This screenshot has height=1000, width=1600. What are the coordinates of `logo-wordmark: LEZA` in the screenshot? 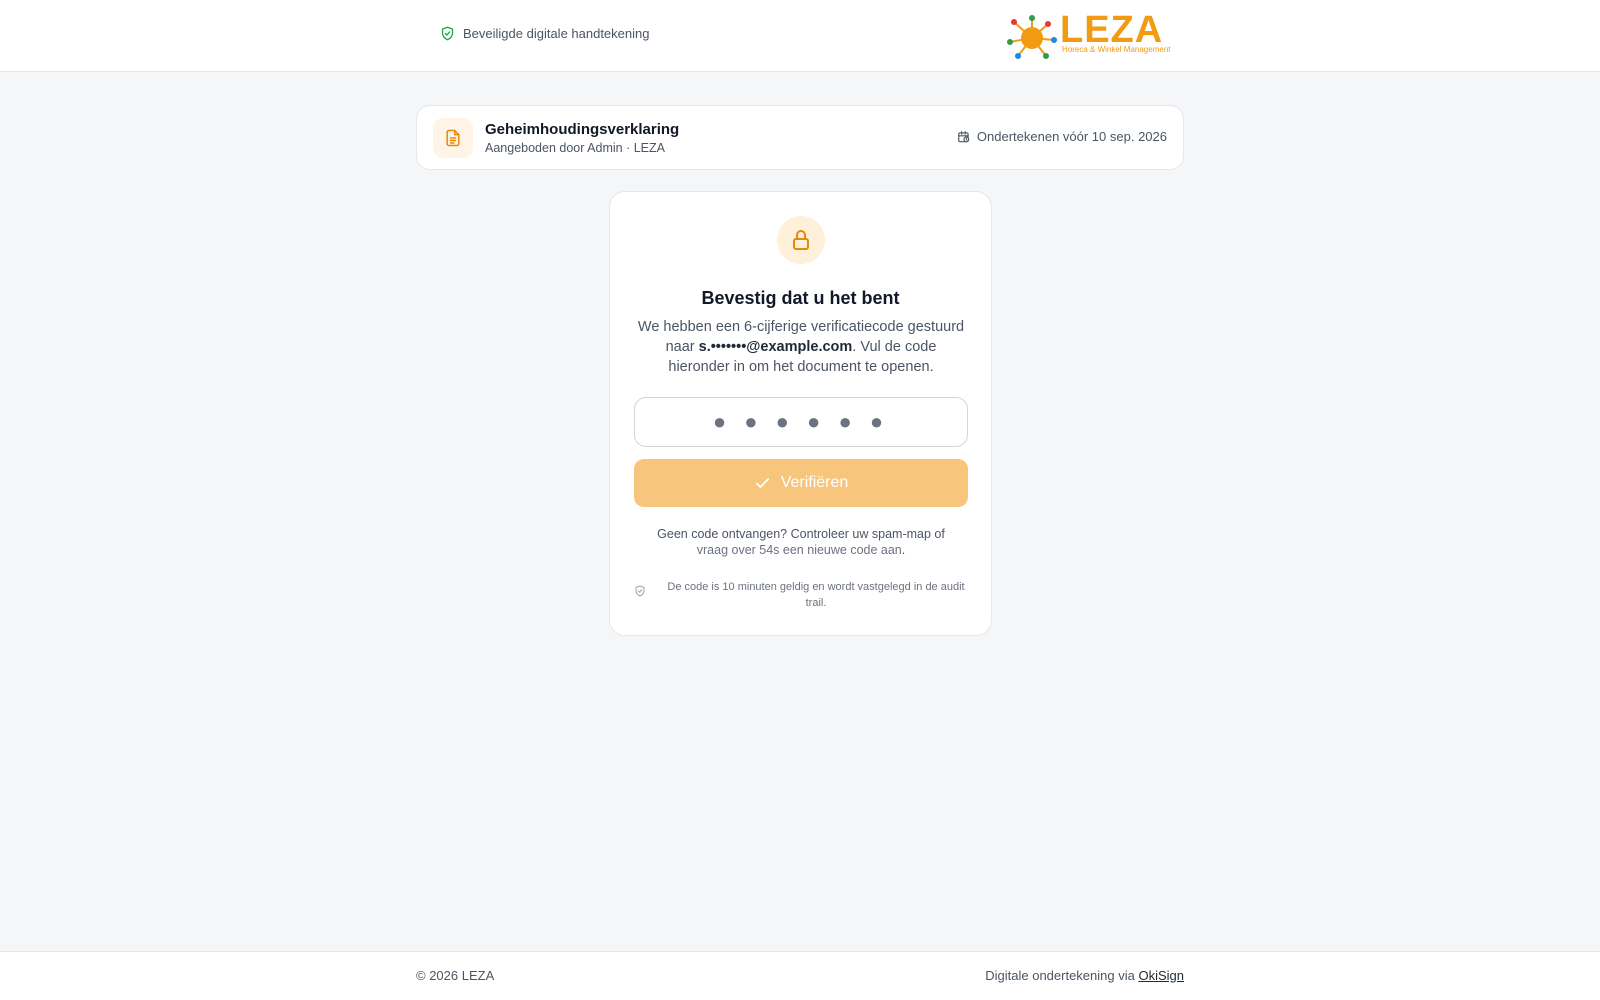 It's located at (1112, 30).